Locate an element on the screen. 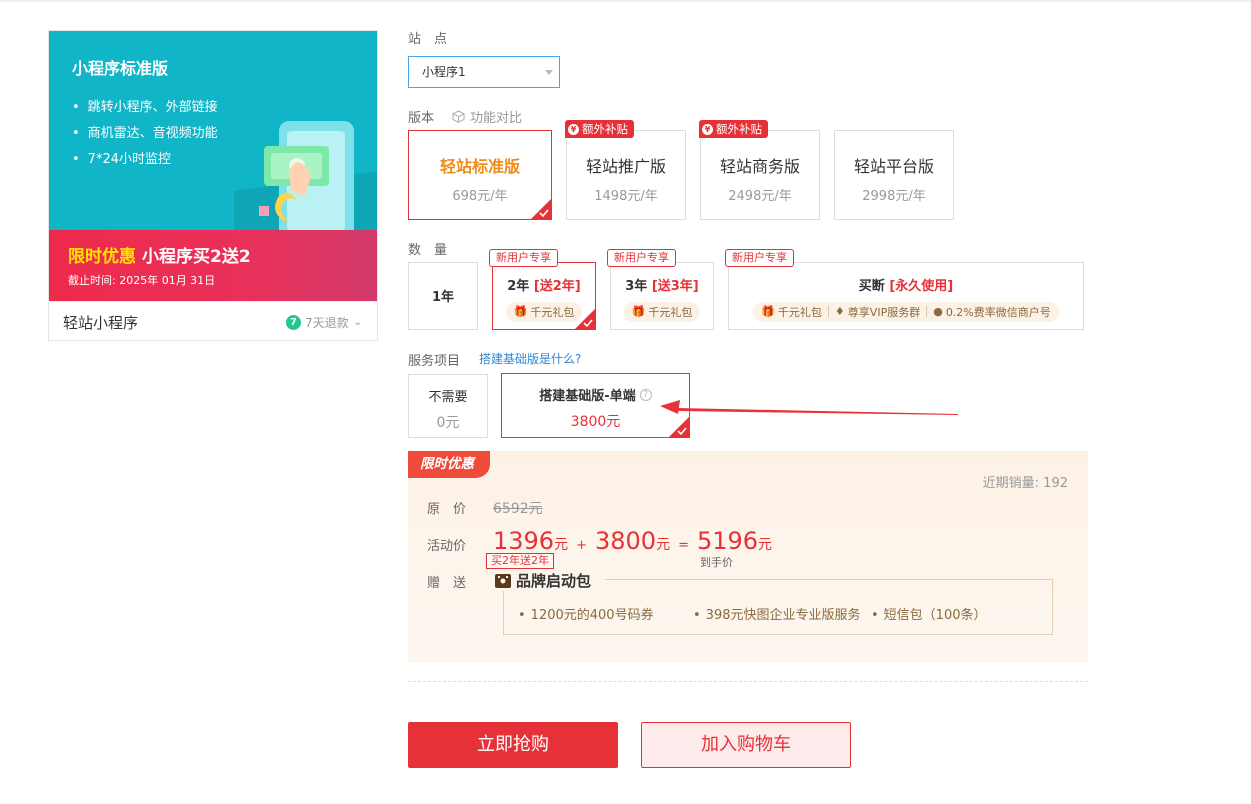  quantity-option-2y: 新用户专享 2年 [送2年] 🎁 千元礼包 is located at coordinates (542, 289).